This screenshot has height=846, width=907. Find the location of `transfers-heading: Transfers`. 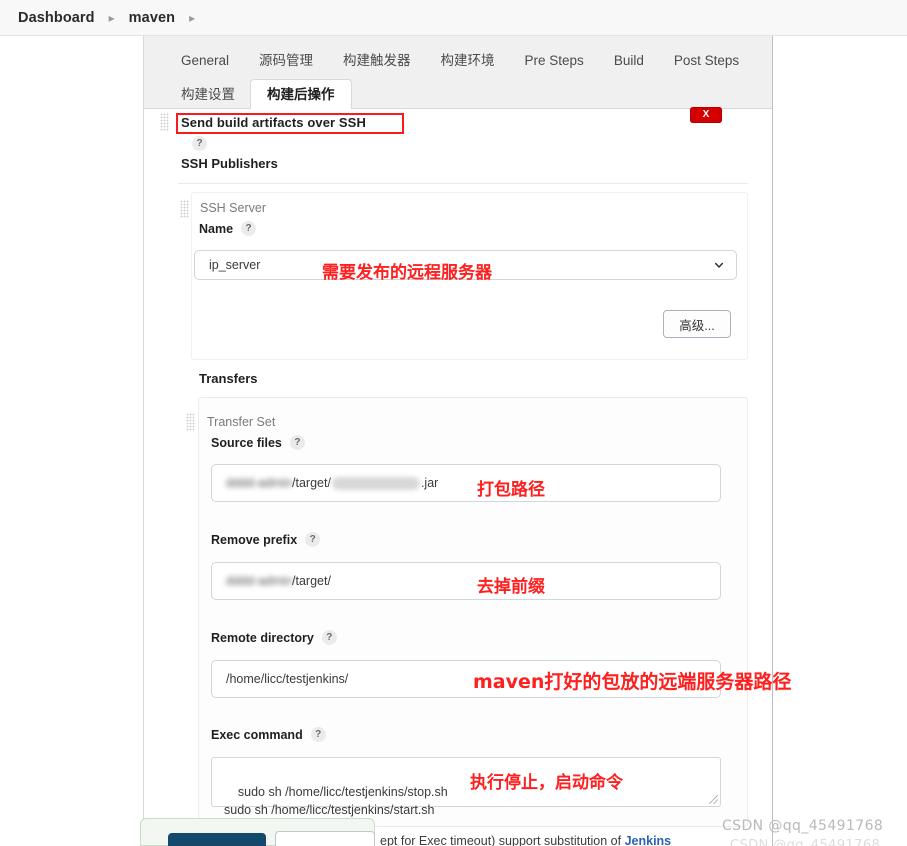

transfers-heading: Transfers is located at coordinates (228, 378).